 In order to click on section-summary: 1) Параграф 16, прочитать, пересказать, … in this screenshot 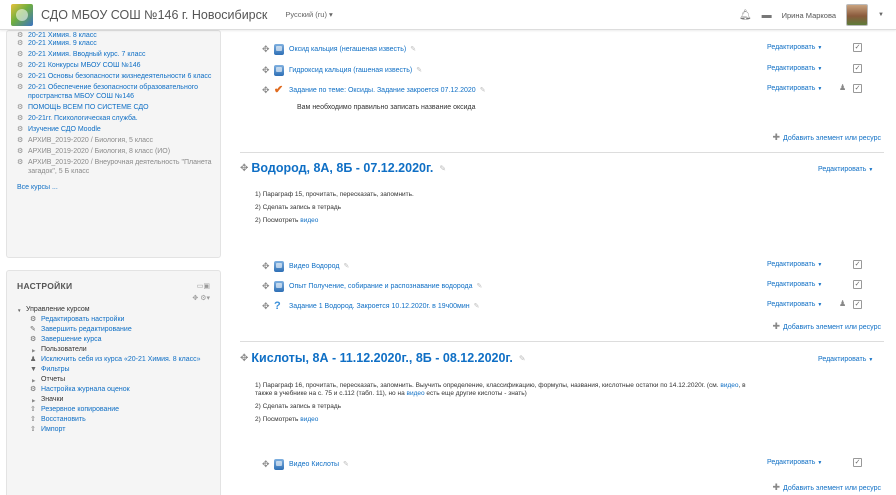, I will do `click(500, 402)`.